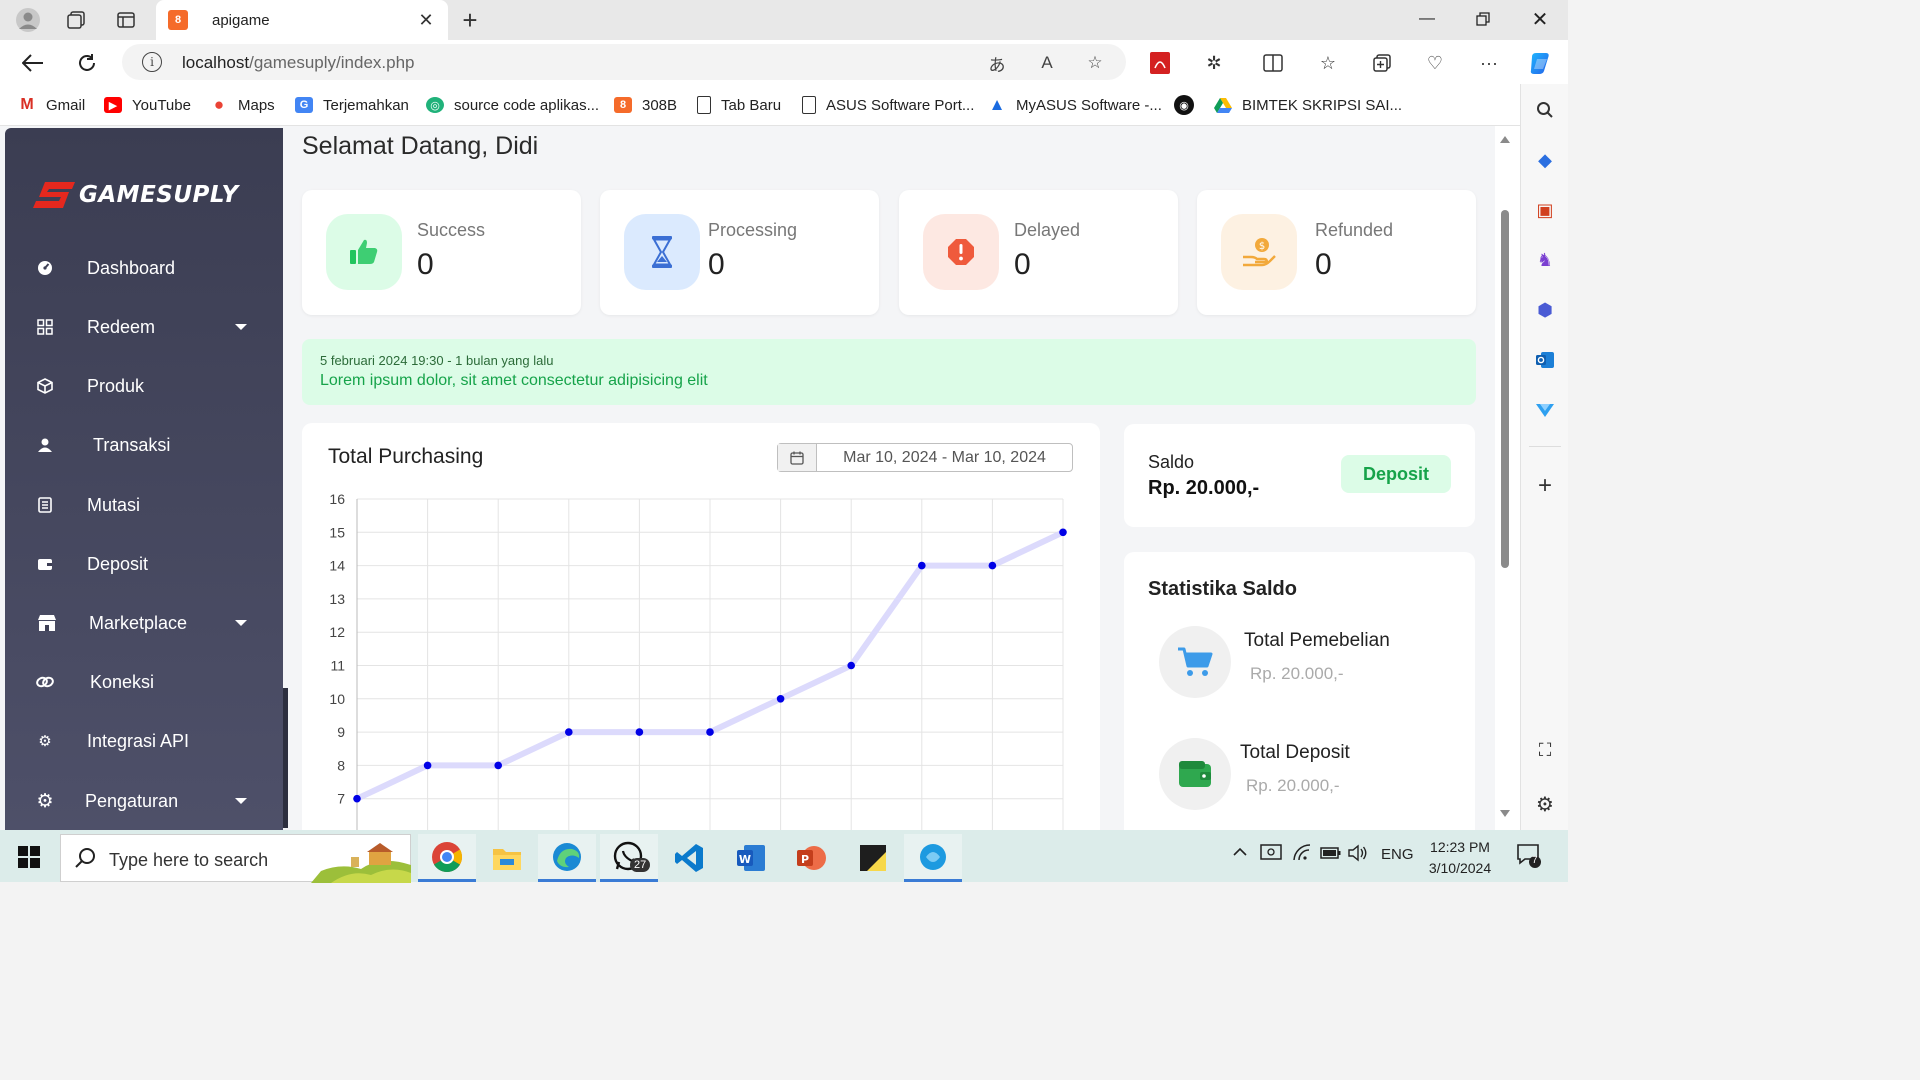  Describe the element at coordinates (51, 105) in the screenshot. I see `bookmark-gmail: M Gmail` at that location.